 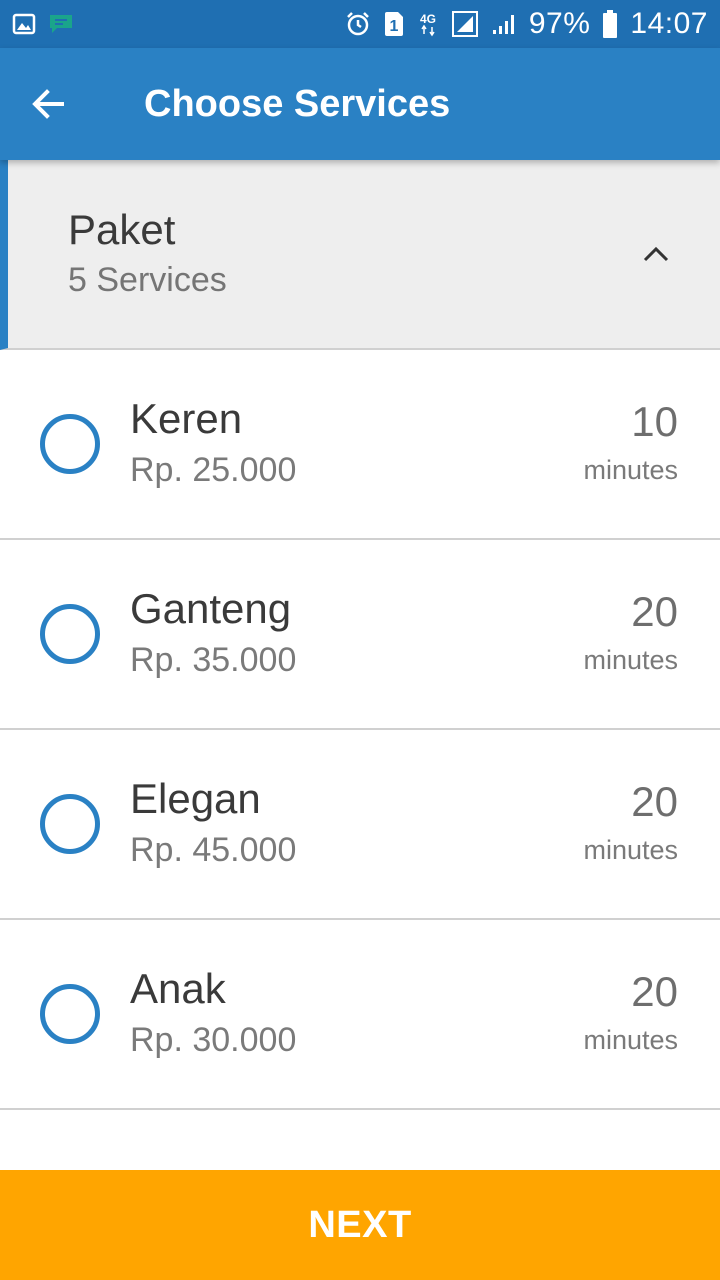 I want to click on status-time: 14:07, so click(x=669, y=23).